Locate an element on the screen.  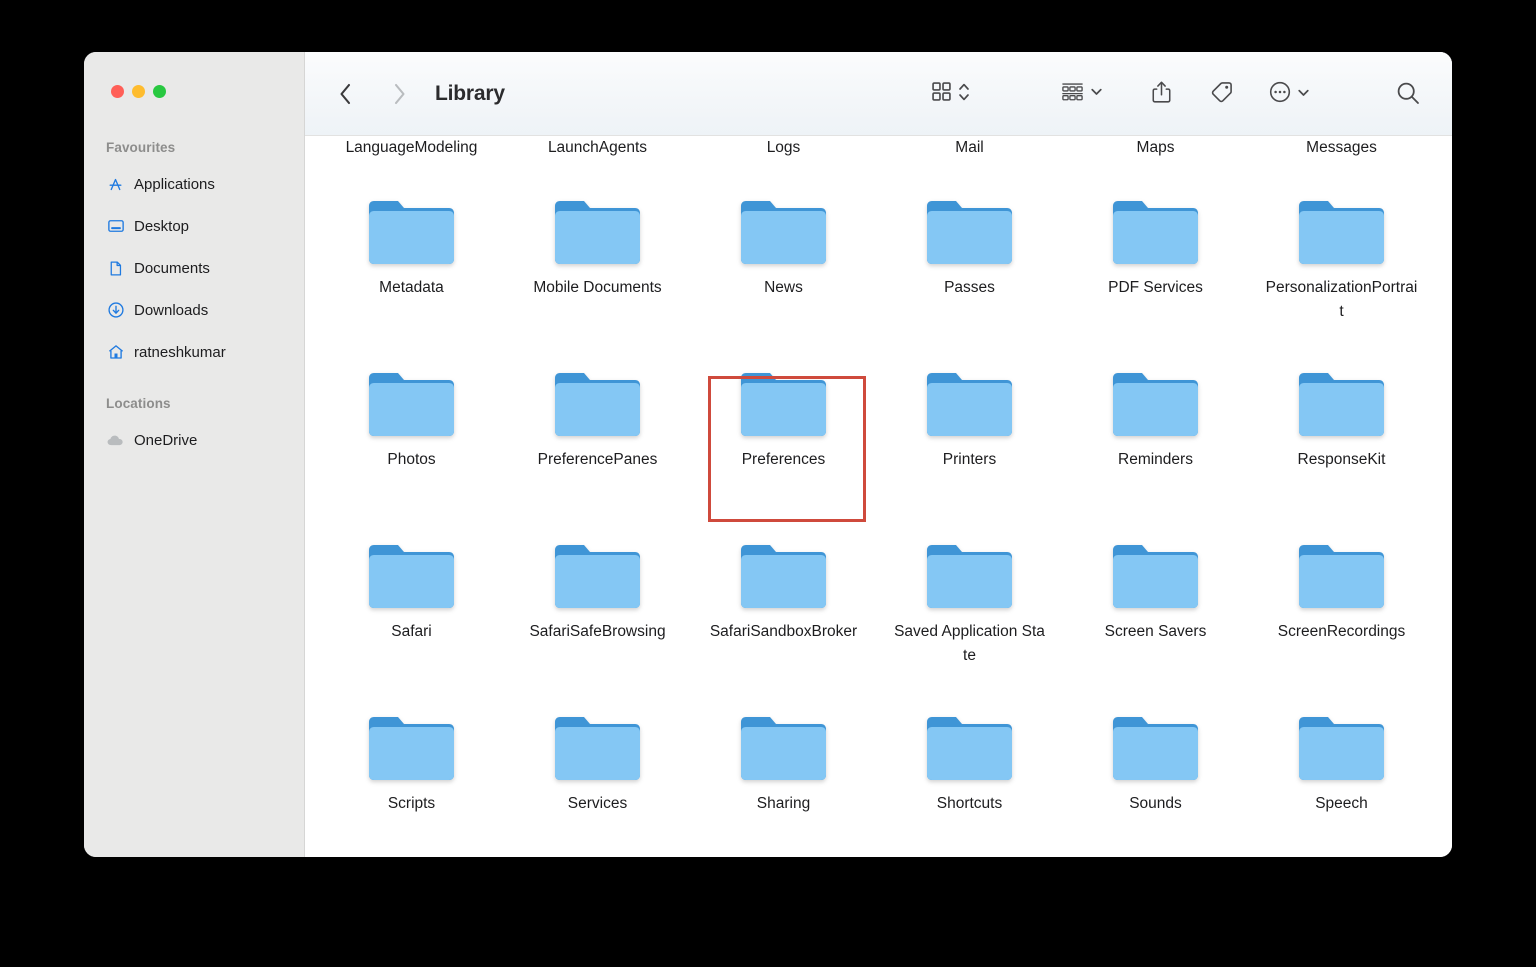
grid-item-preferences: Preferences is located at coordinates (783, 420).